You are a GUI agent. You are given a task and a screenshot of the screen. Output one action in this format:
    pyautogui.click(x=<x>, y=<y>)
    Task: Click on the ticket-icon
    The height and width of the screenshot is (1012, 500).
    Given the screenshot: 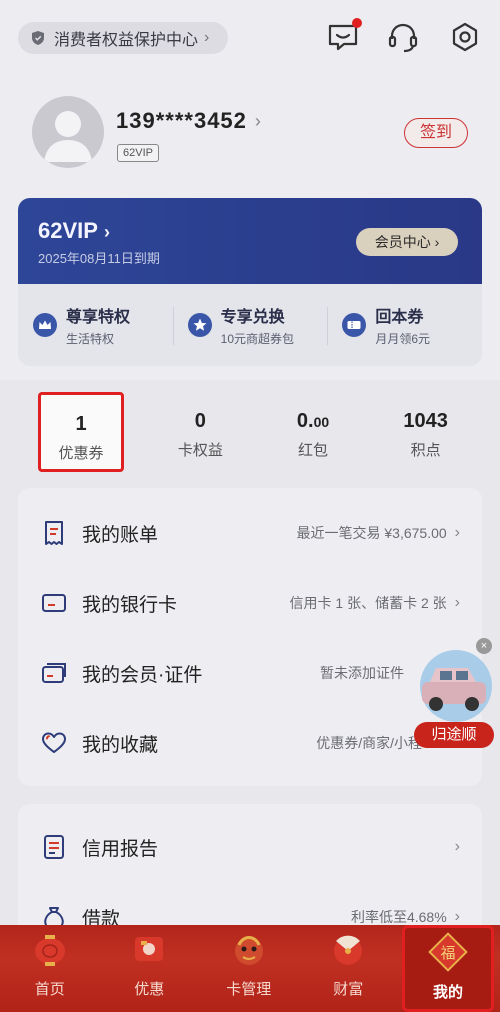 What is the action you would take?
    pyautogui.click(x=354, y=325)
    